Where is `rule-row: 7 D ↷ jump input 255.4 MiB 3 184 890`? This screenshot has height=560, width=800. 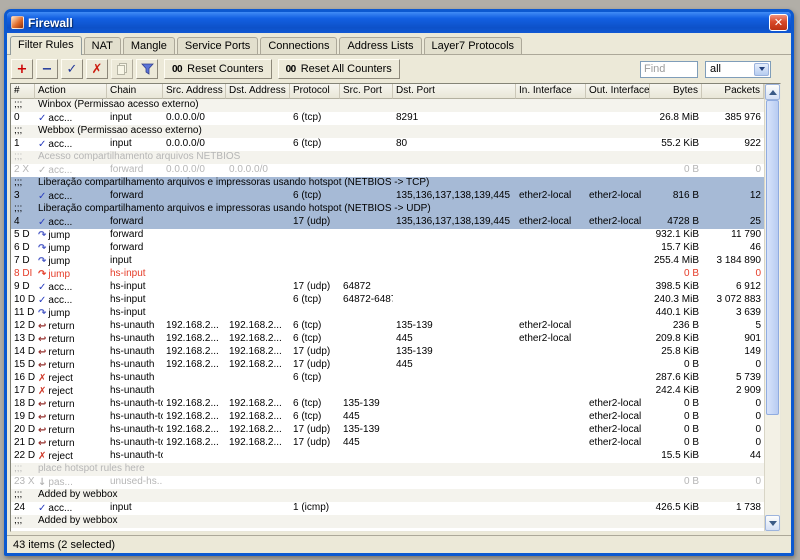 rule-row: 7 D ↷ jump input 255.4 MiB 3 184 890 is located at coordinates (387, 261).